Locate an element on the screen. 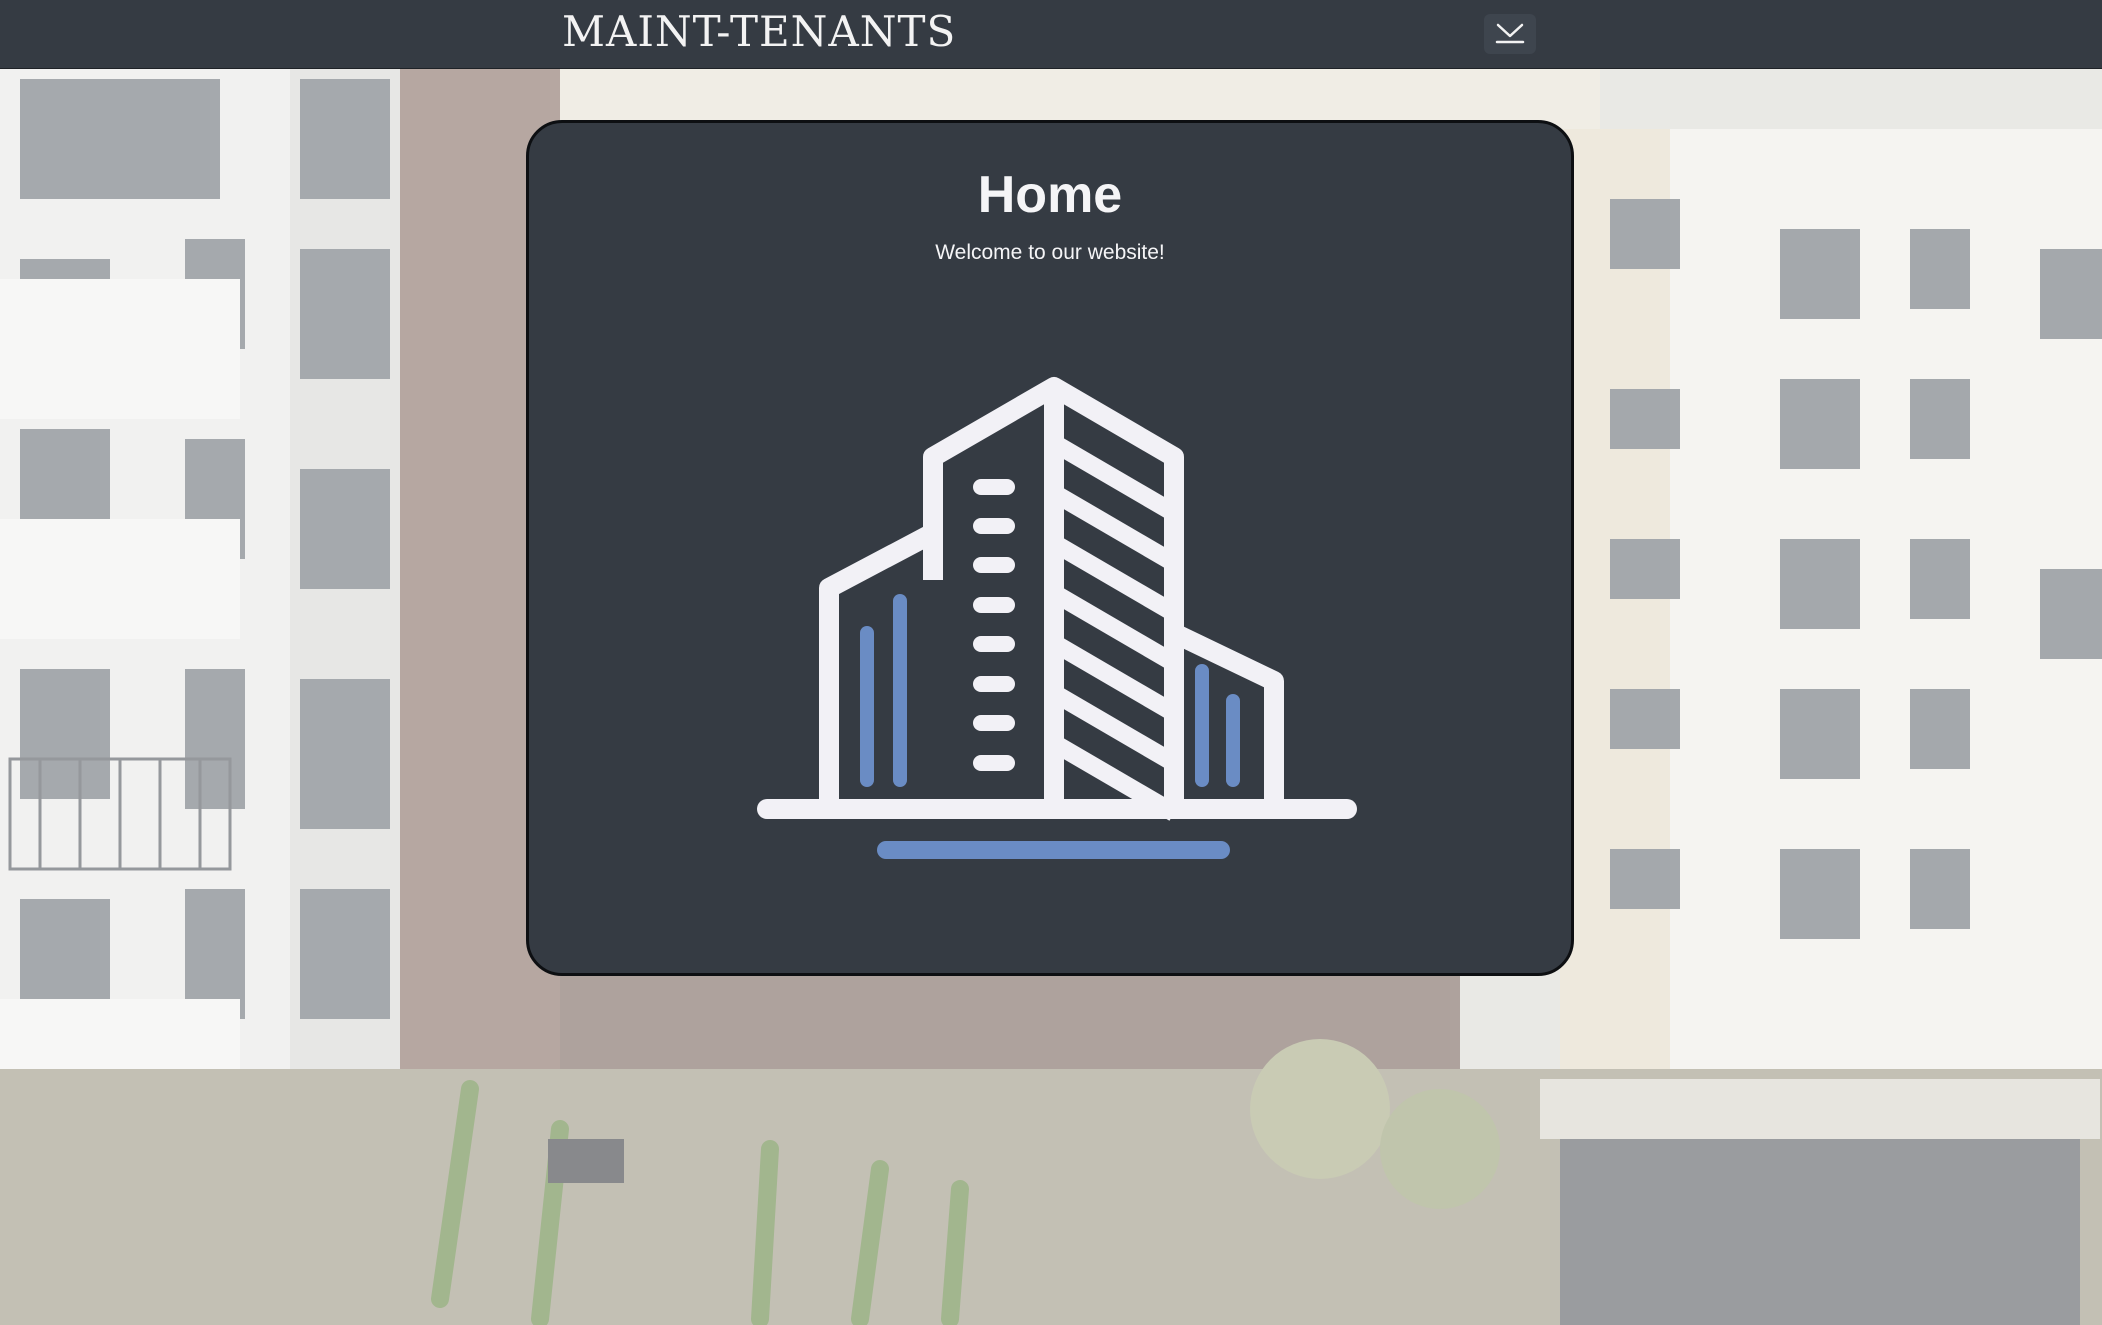 The width and height of the screenshot is (2102, 1325). menu-toggle-button is located at coordinates (1510, 34).